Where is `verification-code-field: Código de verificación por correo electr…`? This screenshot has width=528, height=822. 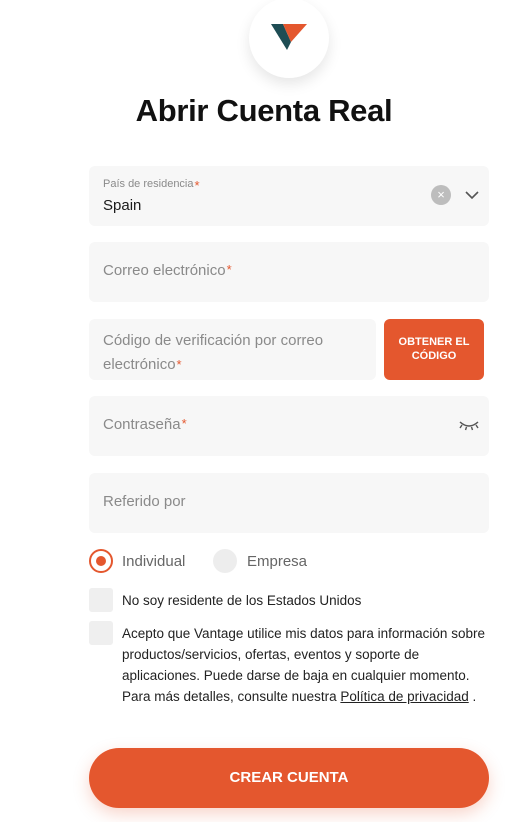
verification-code-field: Código de verificación por correo electr… is located at coordinates (232, 349).